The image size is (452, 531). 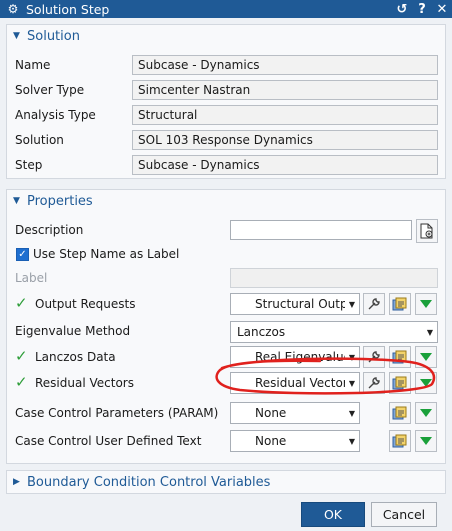 I want to click on add-document-icon, so click(x=426, y=231).